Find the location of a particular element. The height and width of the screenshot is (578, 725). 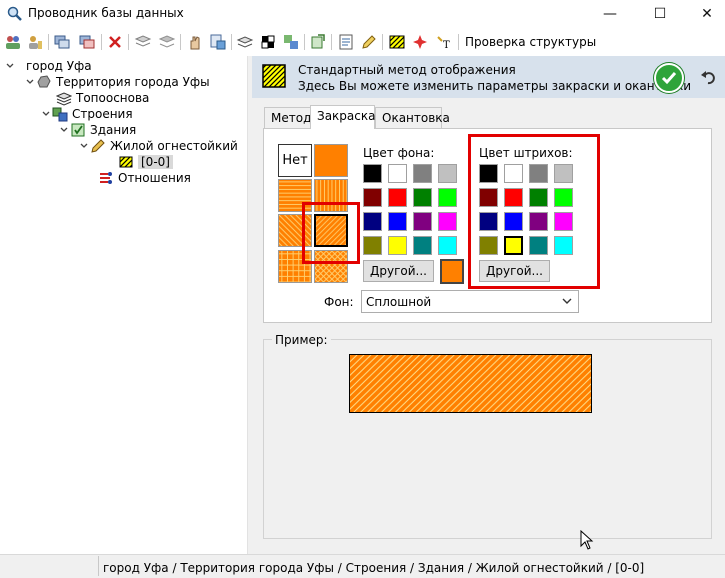

tree-node-label: Строения is located at coordinates (102, 114).